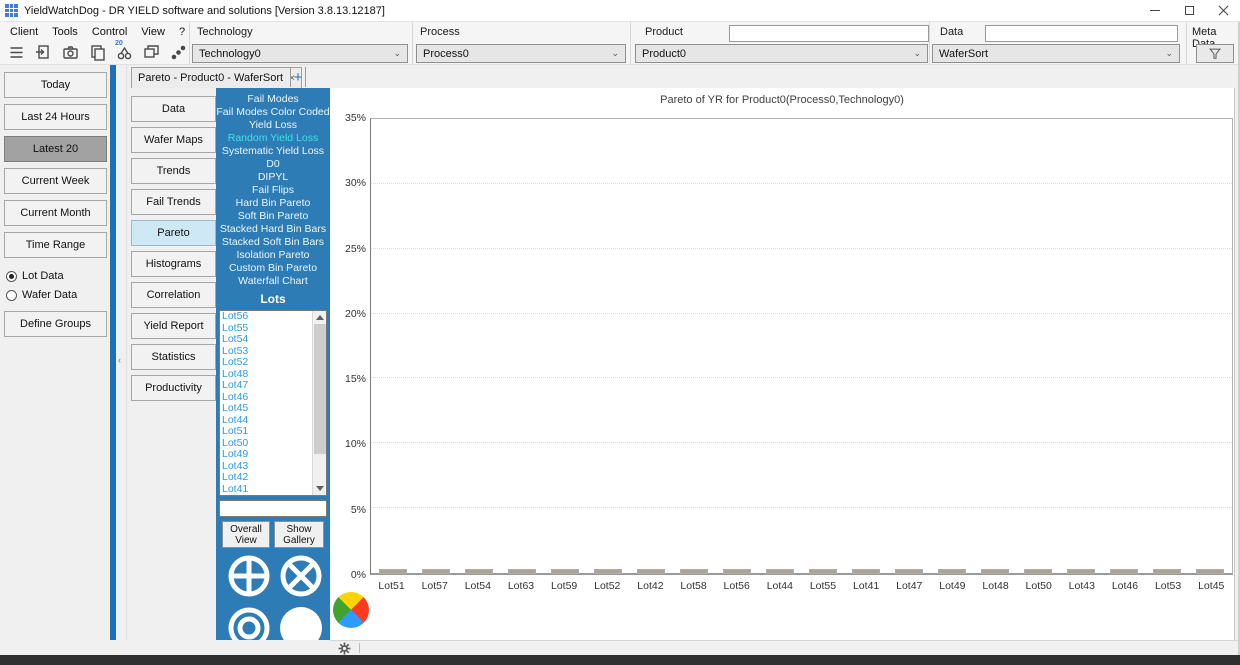 The image size is (1240, 665). What do you see at coordinates (112, 32) in the screenshot?
I see `menu-item-control: Control` at bounding box center [112, 32].